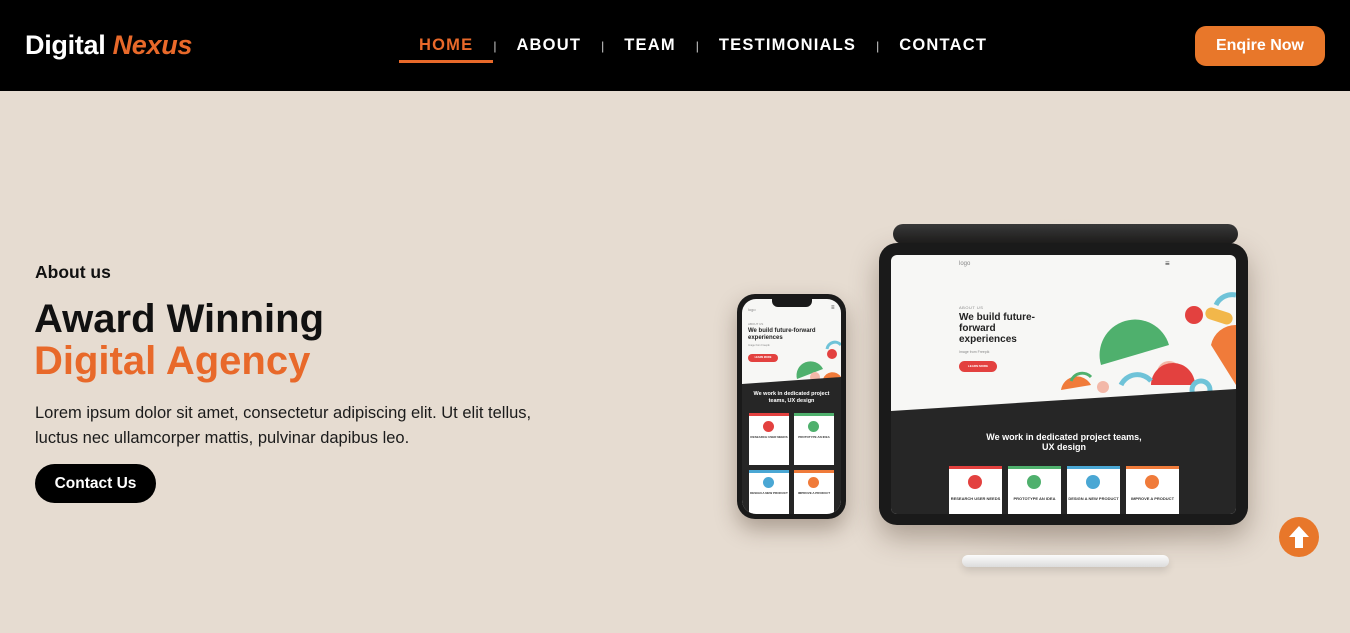  I want to click on phone-card-title: RESEARCH USER NEEDS, so click(769, 437).